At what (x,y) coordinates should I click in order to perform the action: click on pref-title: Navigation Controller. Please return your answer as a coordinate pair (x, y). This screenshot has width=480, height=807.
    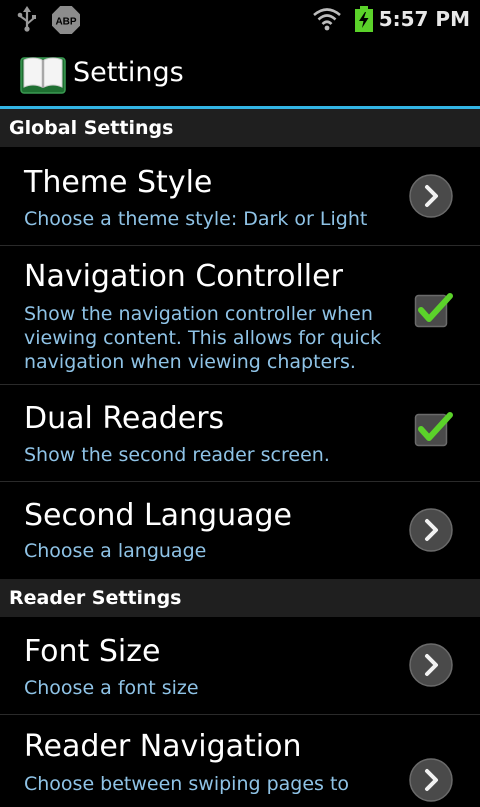
    Looking at the image, I should click on (183, 276).